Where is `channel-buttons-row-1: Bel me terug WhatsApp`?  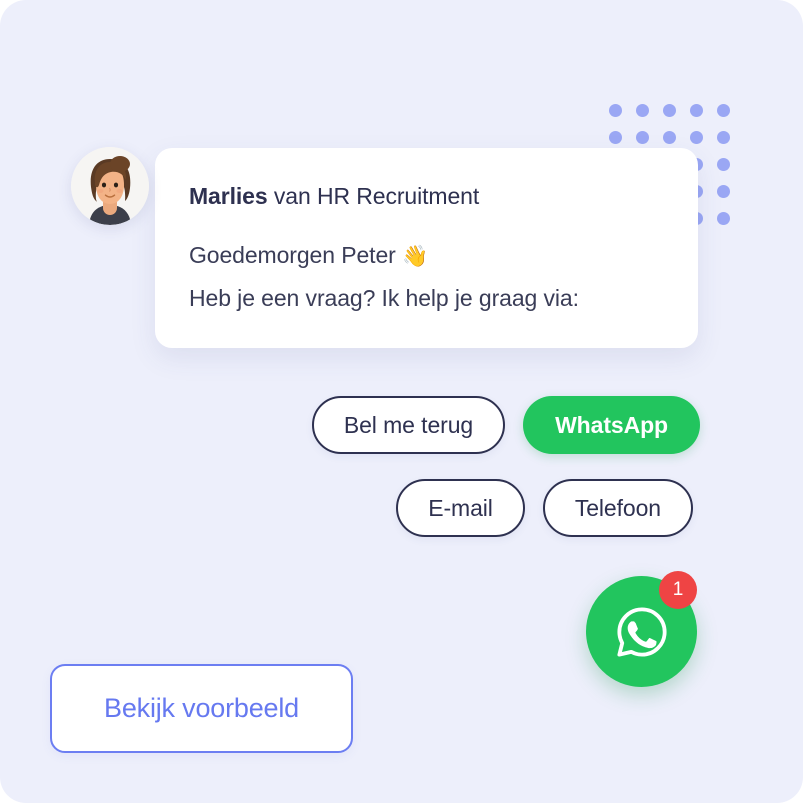
channel-buttons-row-1: Bel me terug WhatsApp is located at coordinates (470, 425).